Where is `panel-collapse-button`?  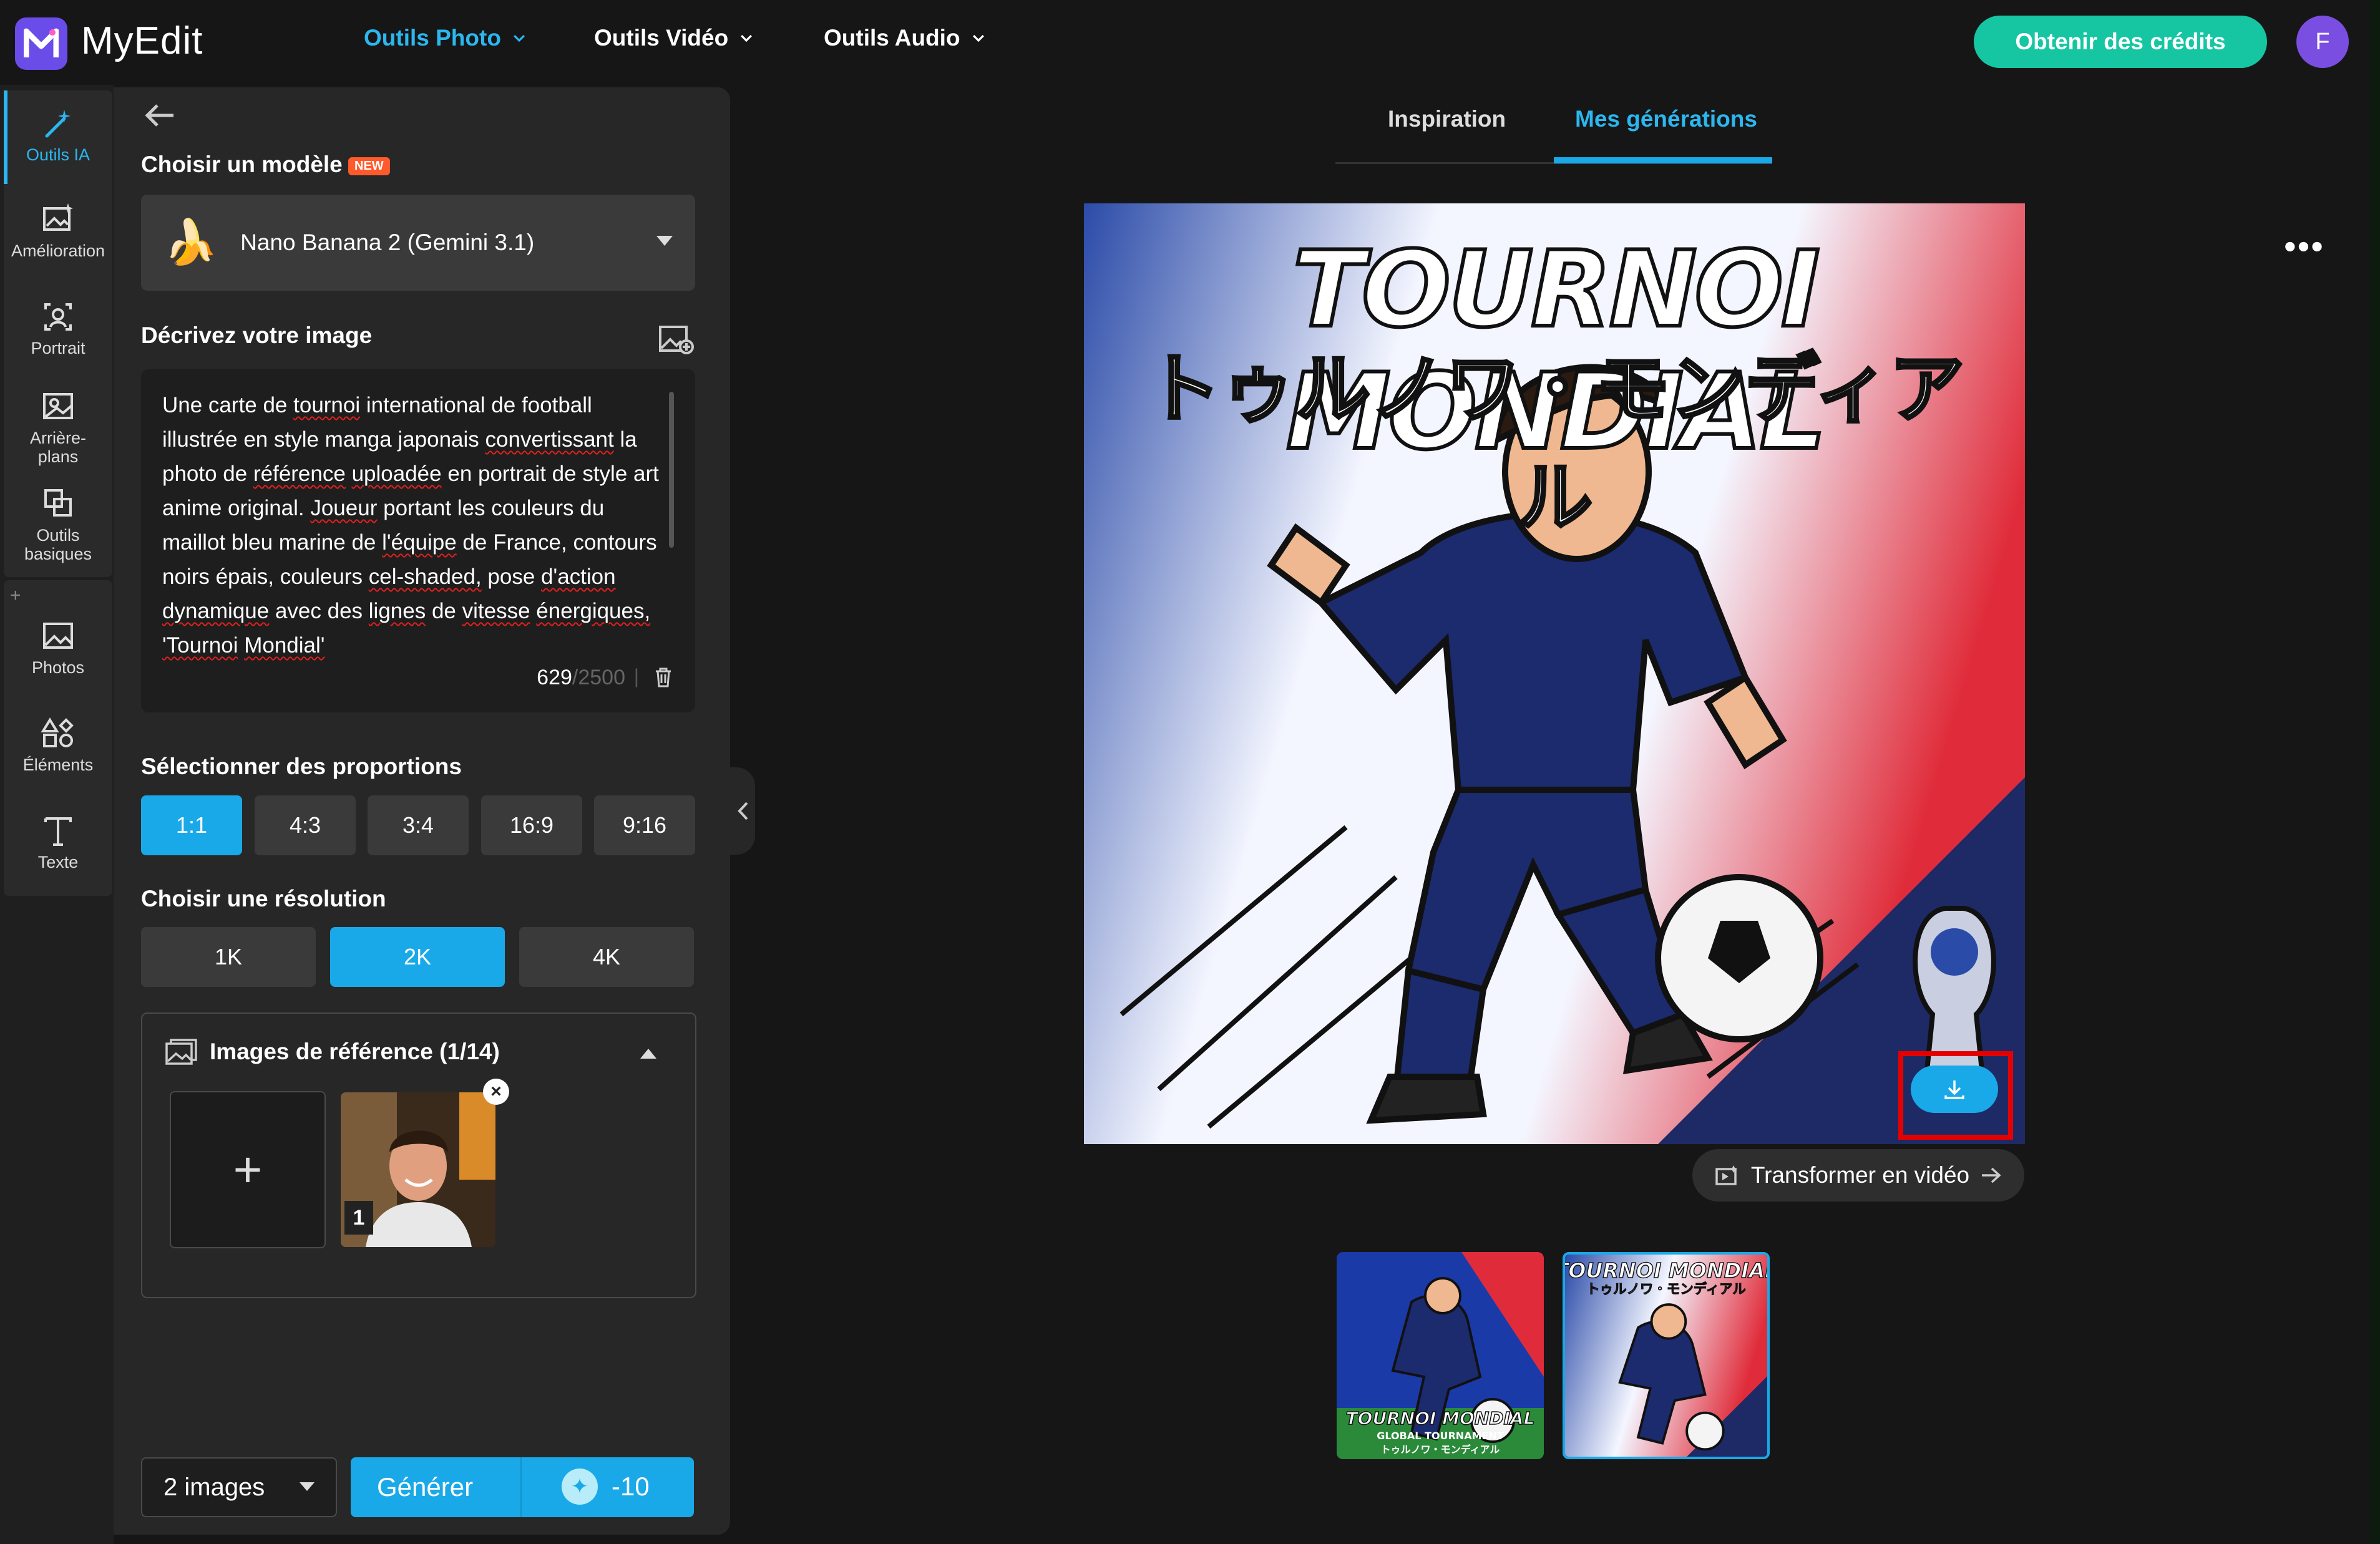 panel-collapse-button is located at coordinates (742, 811).